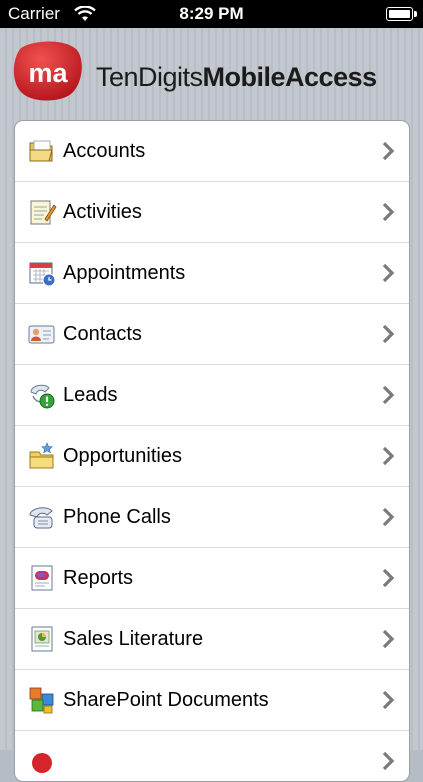 The height and width of the screenshot is (782, 423). What do you see at coordinates (122, 455) in the screenshot?
I see `menu-item-label: Opportunities` at bounding box center [122, 455].